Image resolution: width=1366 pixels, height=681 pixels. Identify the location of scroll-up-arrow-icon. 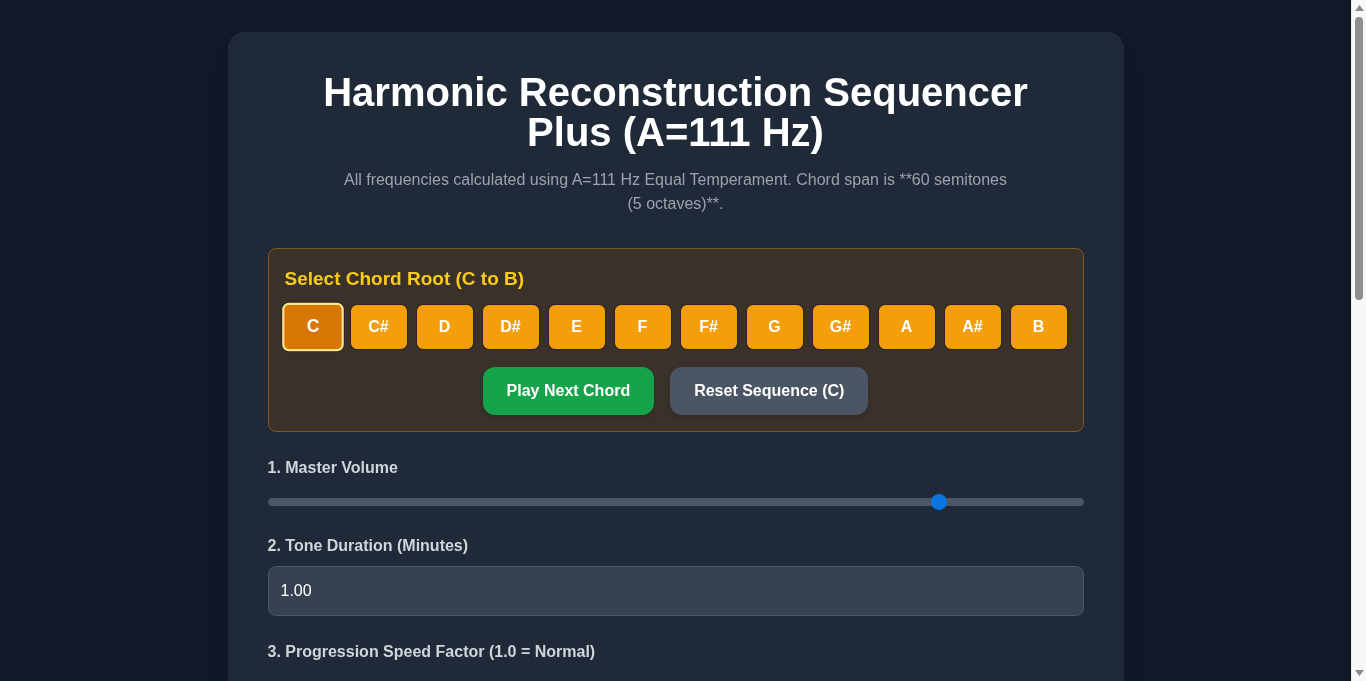
(1359, 8).